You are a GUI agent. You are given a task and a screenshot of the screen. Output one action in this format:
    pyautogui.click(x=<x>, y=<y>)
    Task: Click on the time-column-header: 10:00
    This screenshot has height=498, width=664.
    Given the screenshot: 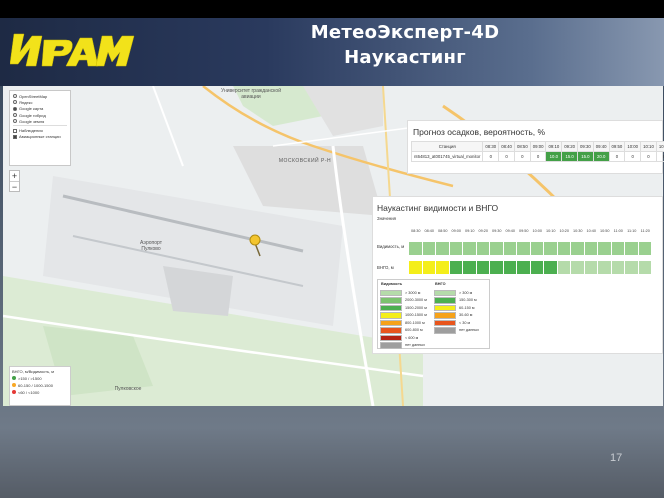 What is the action you would take?
    pyautogui.click(x=633, y=146)
    